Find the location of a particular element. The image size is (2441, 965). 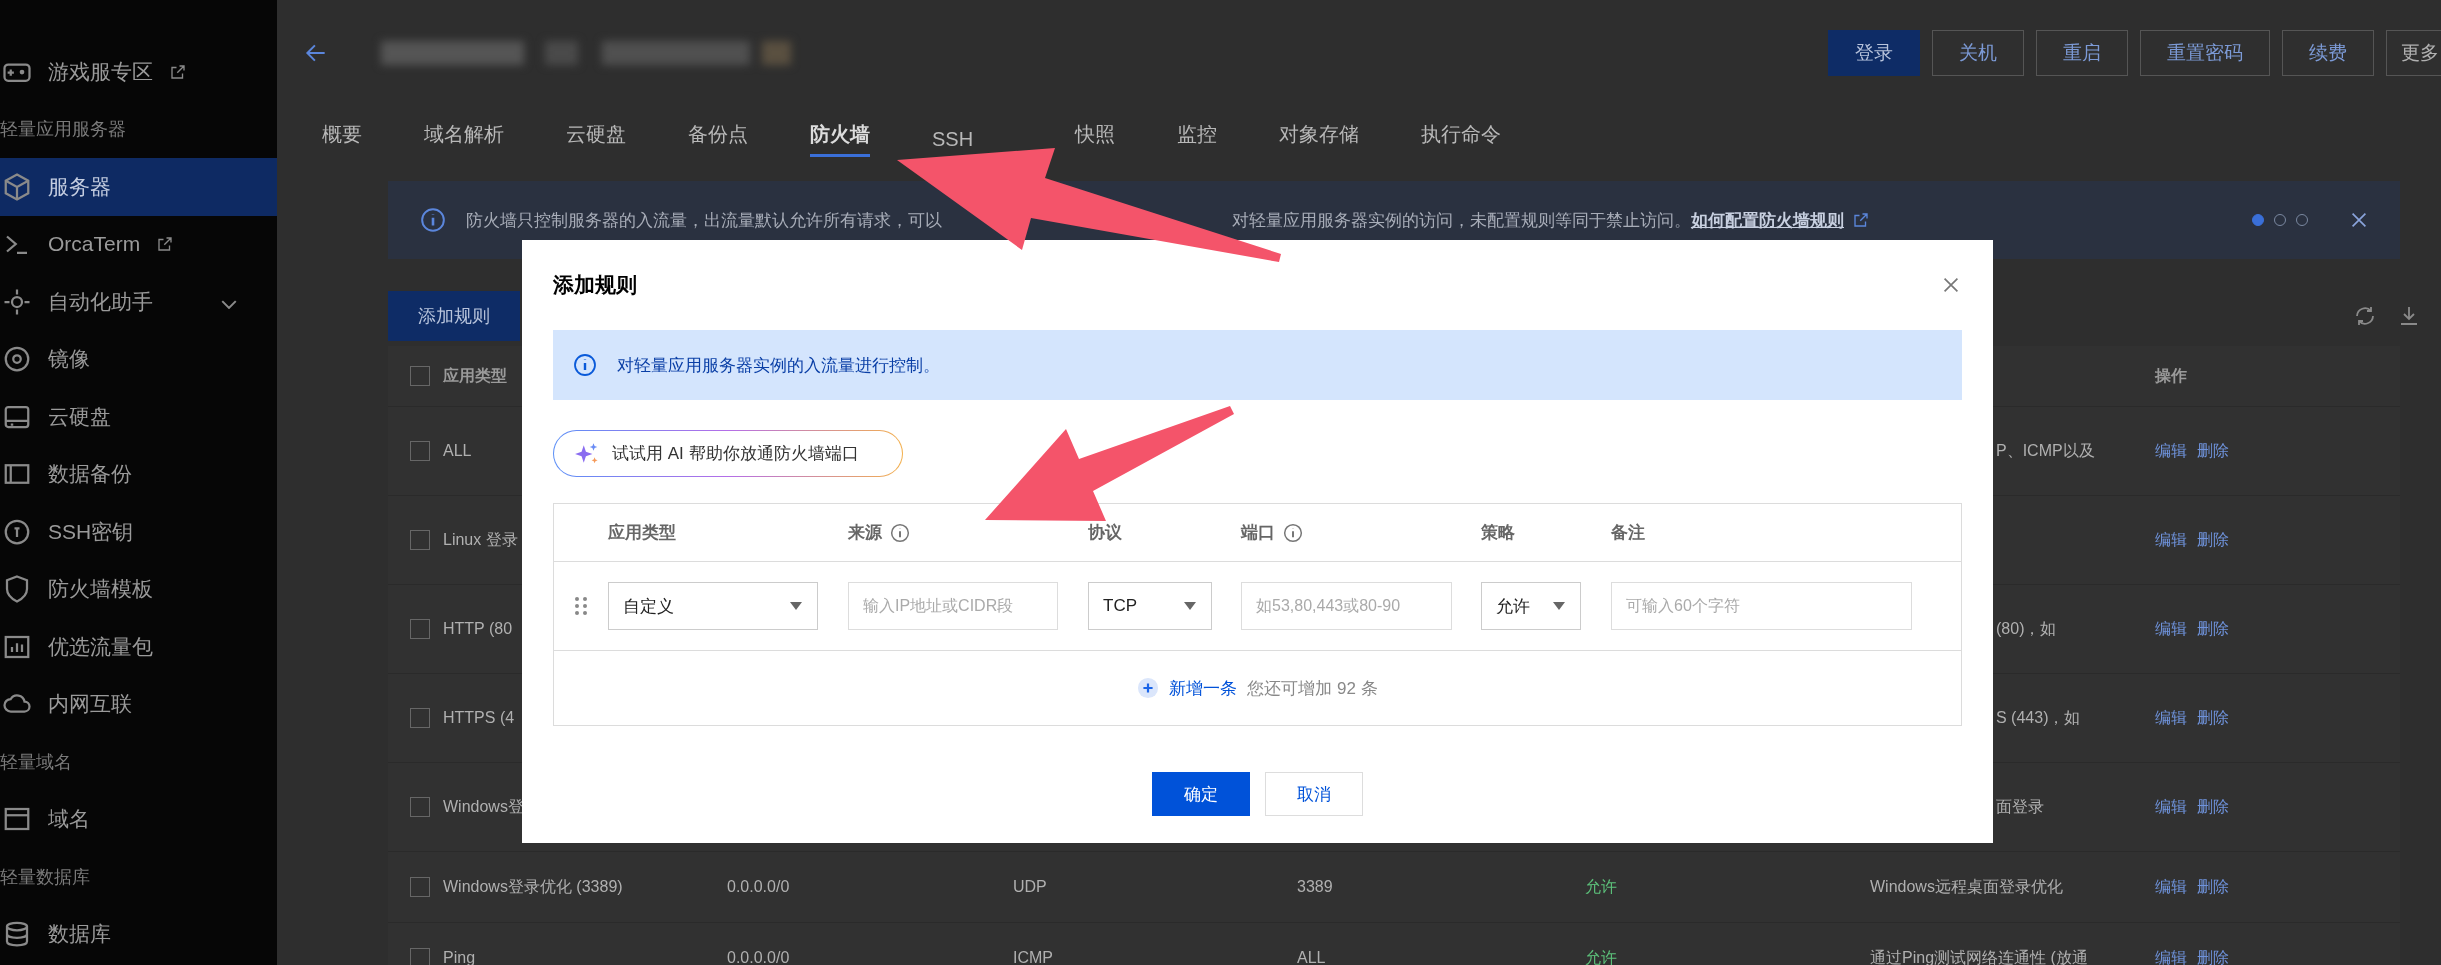

table-cell: UDP is located at coordinates (1030, 887).